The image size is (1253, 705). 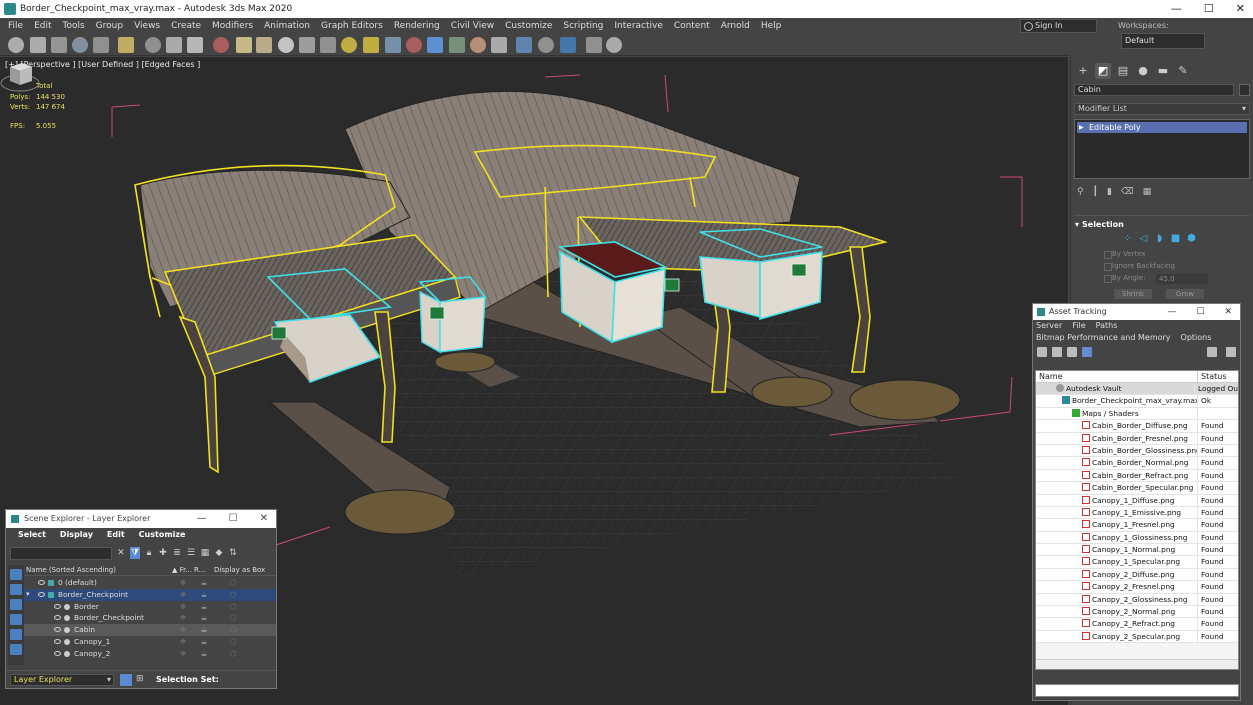 What do you see at coordinates (499, 45) in the screenshot?
I see `edit-icon` at bounding box center [499, 45].